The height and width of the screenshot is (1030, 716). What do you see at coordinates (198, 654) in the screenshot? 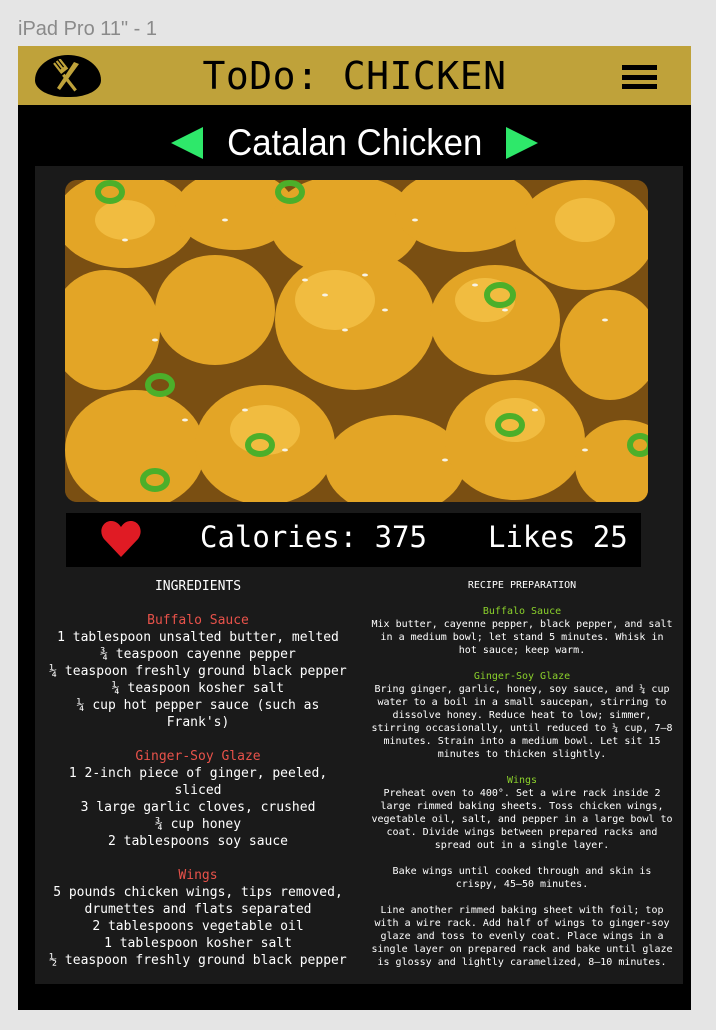
I see `ingredient-item: ¾ teaspoon cayenne pepper` at bounding box center [198, 654].